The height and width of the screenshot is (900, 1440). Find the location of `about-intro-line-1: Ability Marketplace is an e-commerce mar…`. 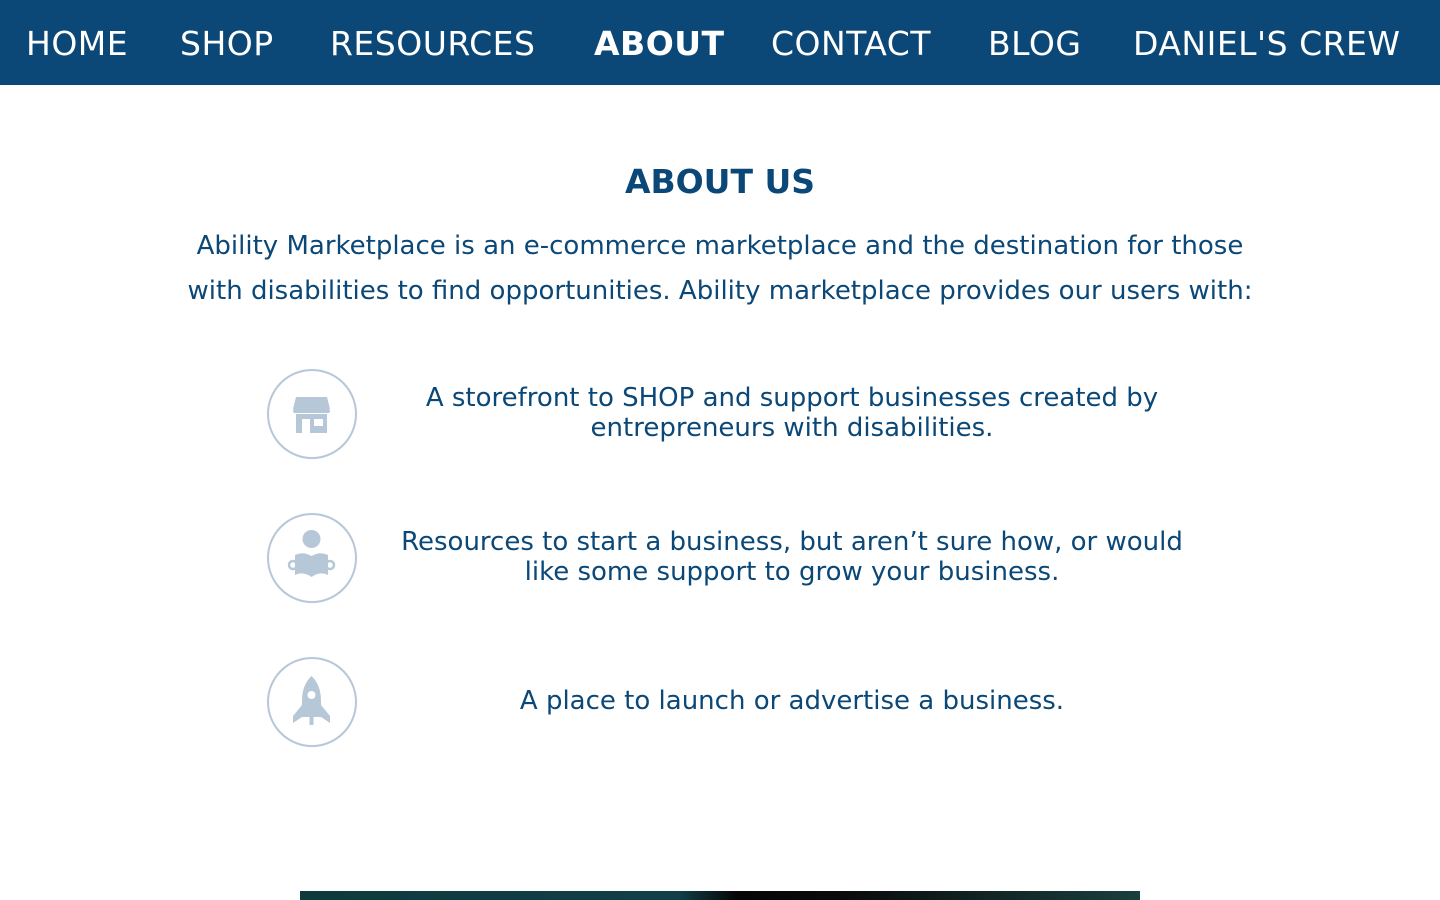

about-intro-line-1: Ability Marketplace is an e-commerce mar… is located at coordinates (720, 246).